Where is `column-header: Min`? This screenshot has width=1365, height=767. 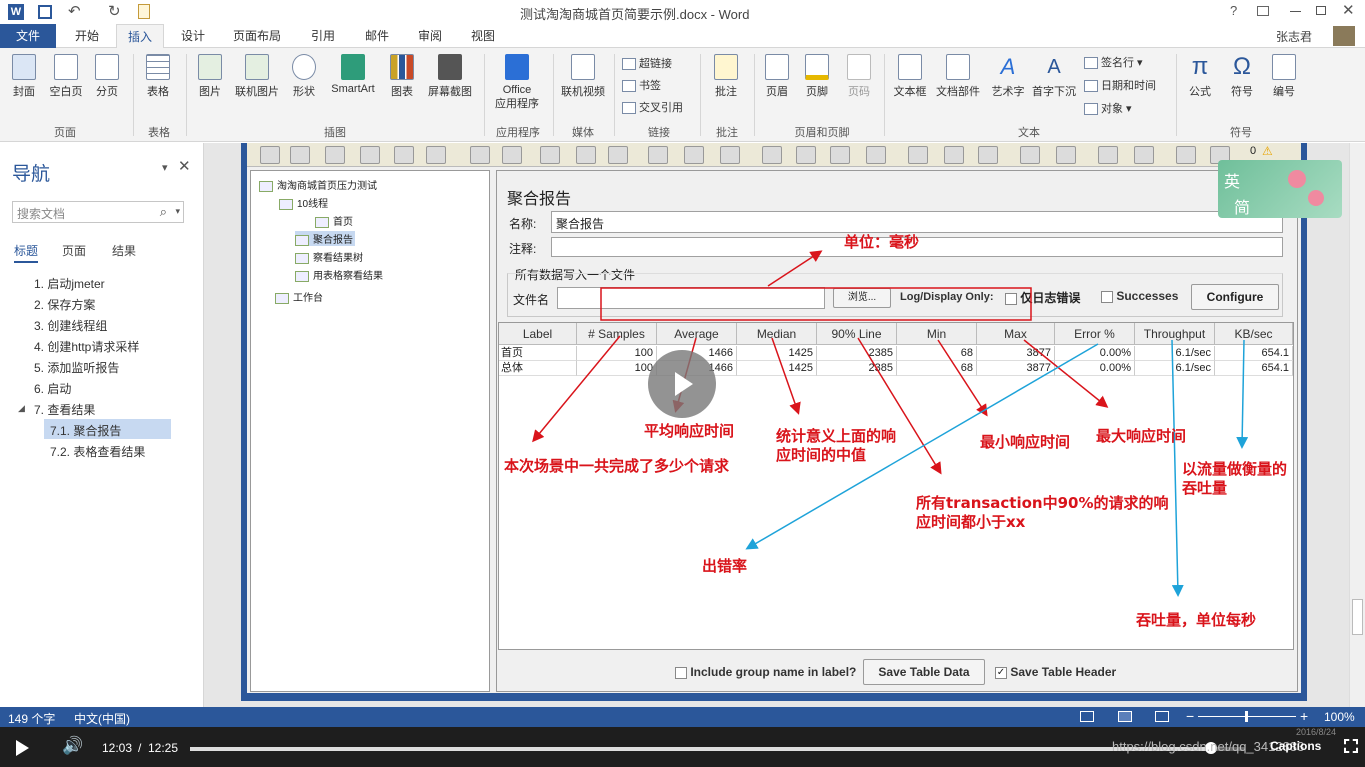
column-header: Min is located at coordinates (937, 334).